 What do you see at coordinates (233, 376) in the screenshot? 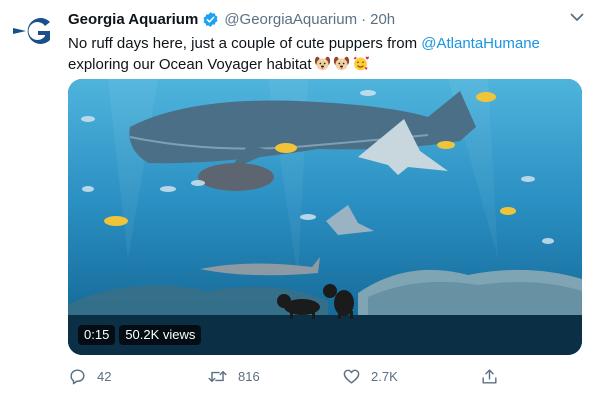
I see `retweet-button: 816` at bounding box center [233, 376].